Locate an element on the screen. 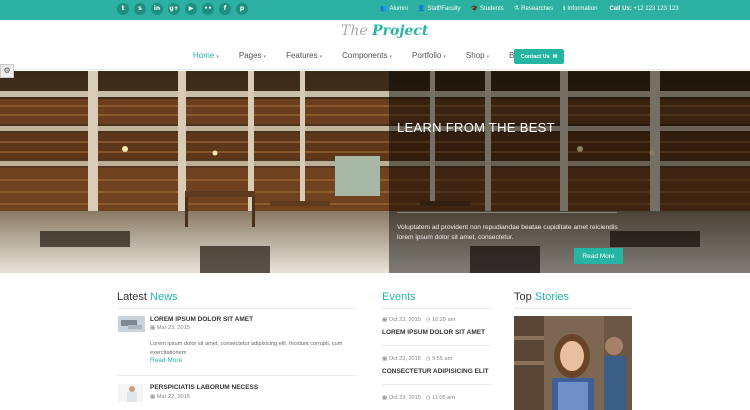 Image resolution: width=750 pixels, height=410 pixels. event-datetime: ▦ Oct 23, 2015 ◷ 11:05 am is located at coordinates (418, 398).